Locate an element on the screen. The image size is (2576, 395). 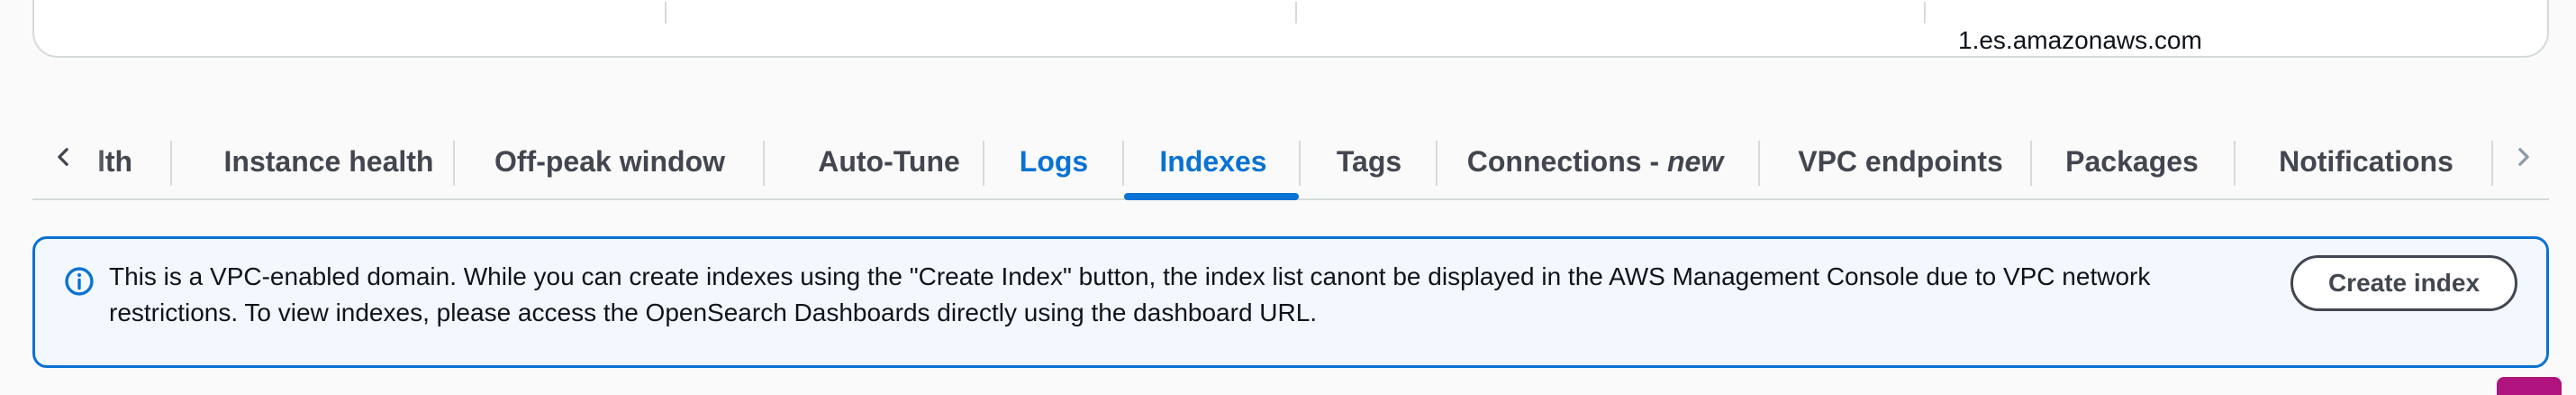
tab-label: Connections - is located at coordinates (1566, 161).